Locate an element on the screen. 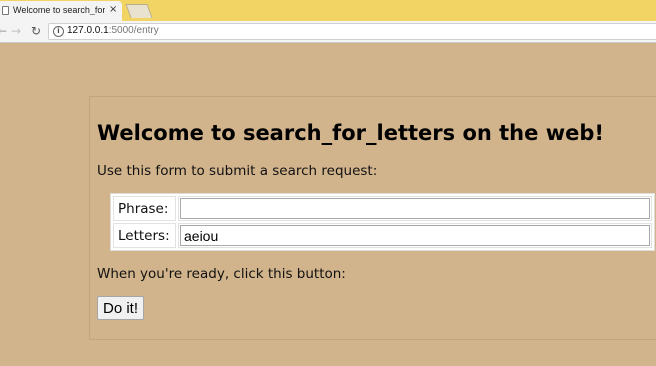 Image resolution: width=656 pixels, height=366 pixels. phrase-input is located at coordinates (415, 208).